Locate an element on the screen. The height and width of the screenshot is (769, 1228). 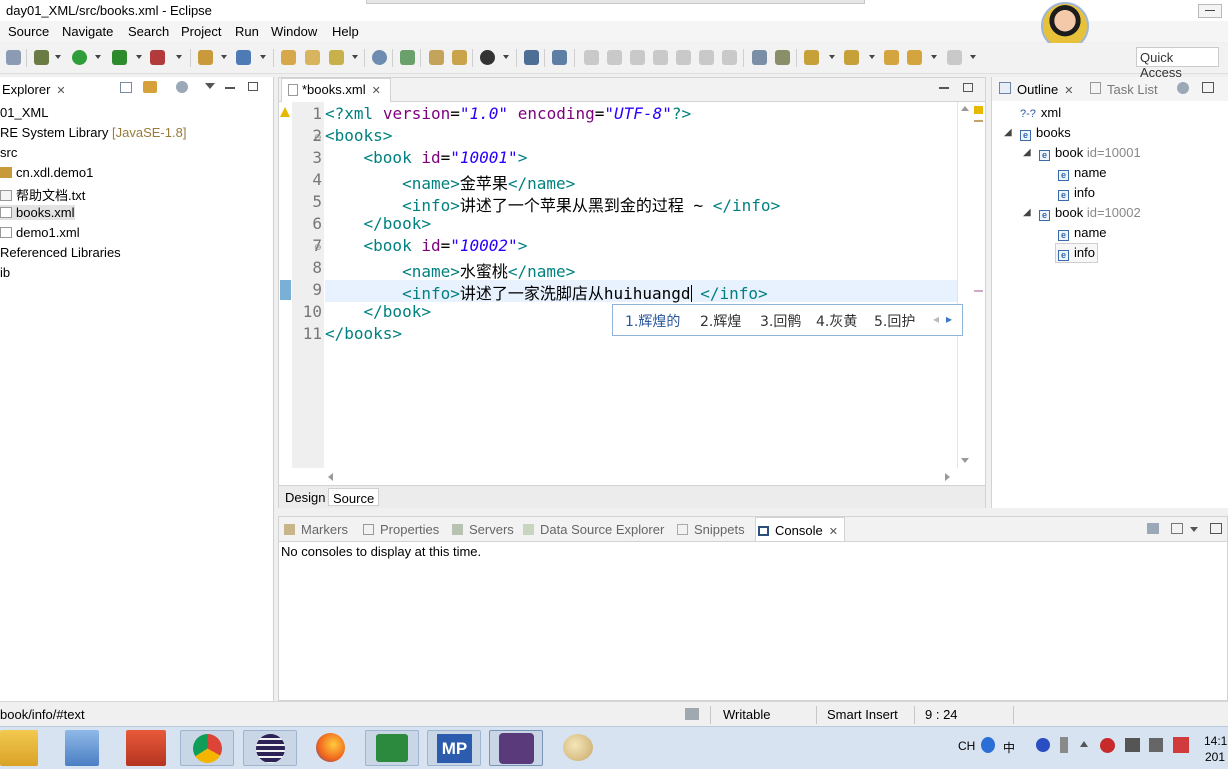
candidate-1: 1.辉煌的 is located at coordinates (652, 321).